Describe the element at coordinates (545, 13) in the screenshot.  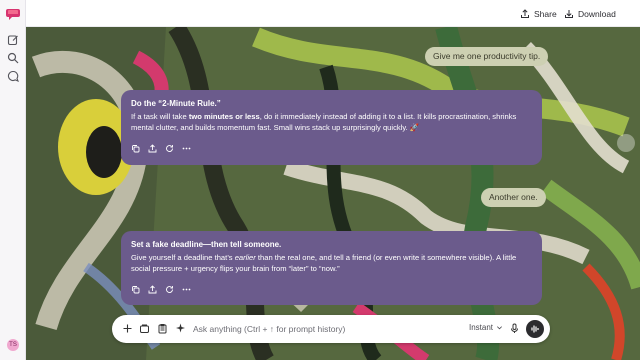
I see `share-label: Share` at that location.